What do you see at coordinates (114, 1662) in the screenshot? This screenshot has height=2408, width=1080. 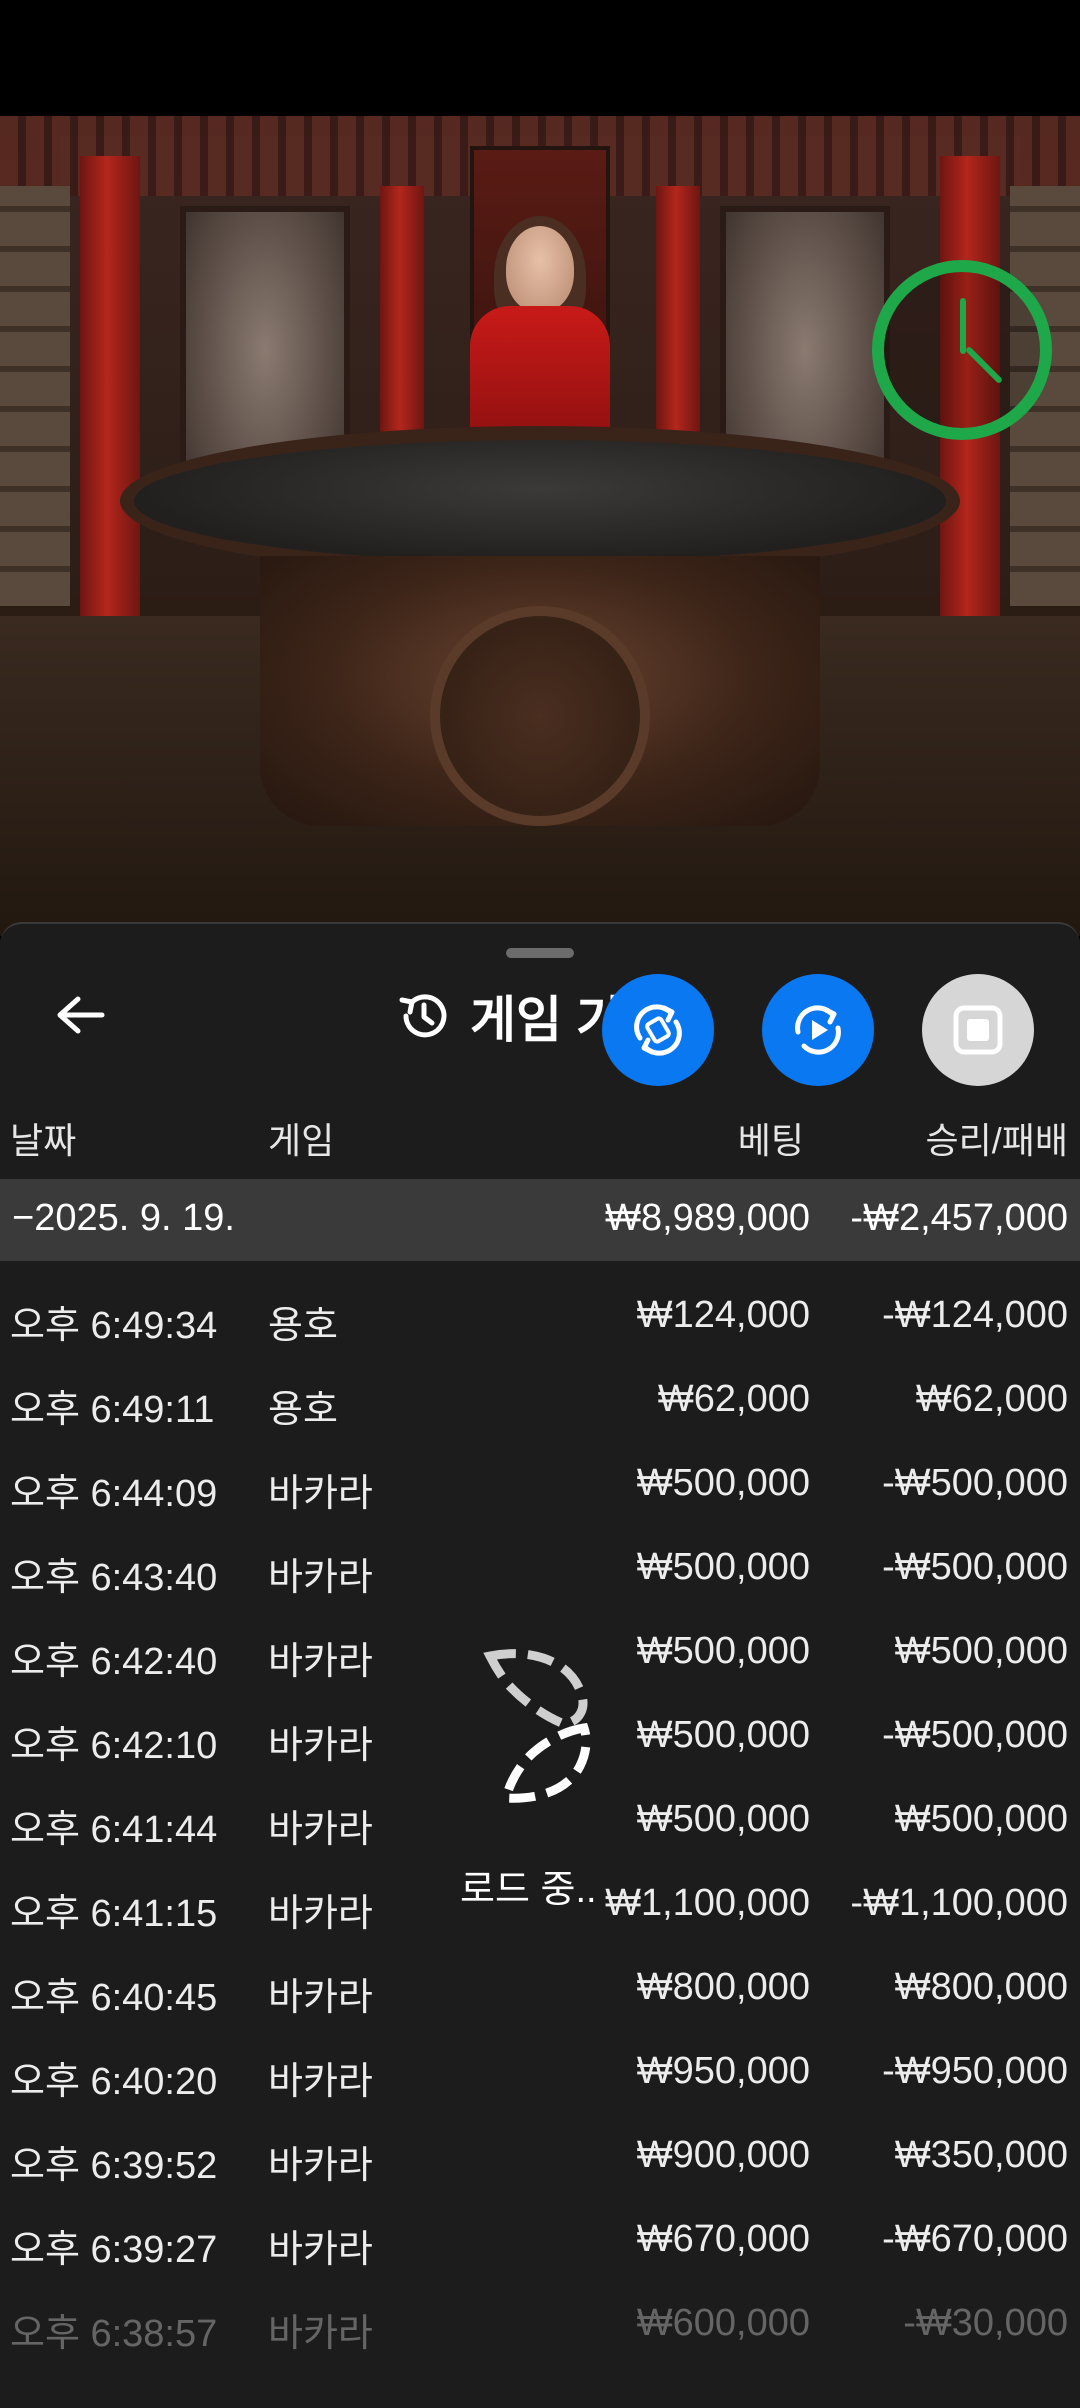 I see `row-time: 오후 6:42:40` at bounding box center [114, 1662].